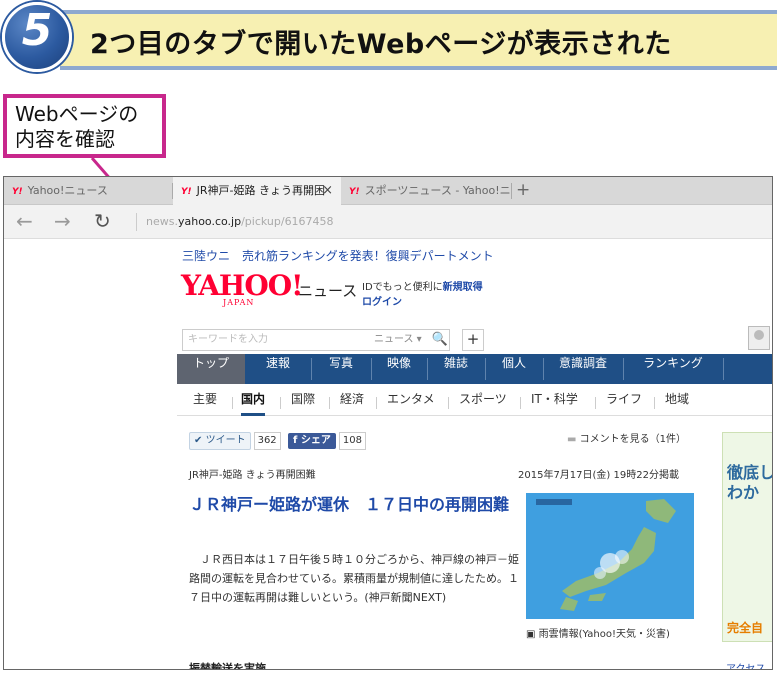 The image size is (777, 674). I want to click on tab-sports-news: Y! スポーツニュース - Yahoo!ニュース, so click(426, 191).